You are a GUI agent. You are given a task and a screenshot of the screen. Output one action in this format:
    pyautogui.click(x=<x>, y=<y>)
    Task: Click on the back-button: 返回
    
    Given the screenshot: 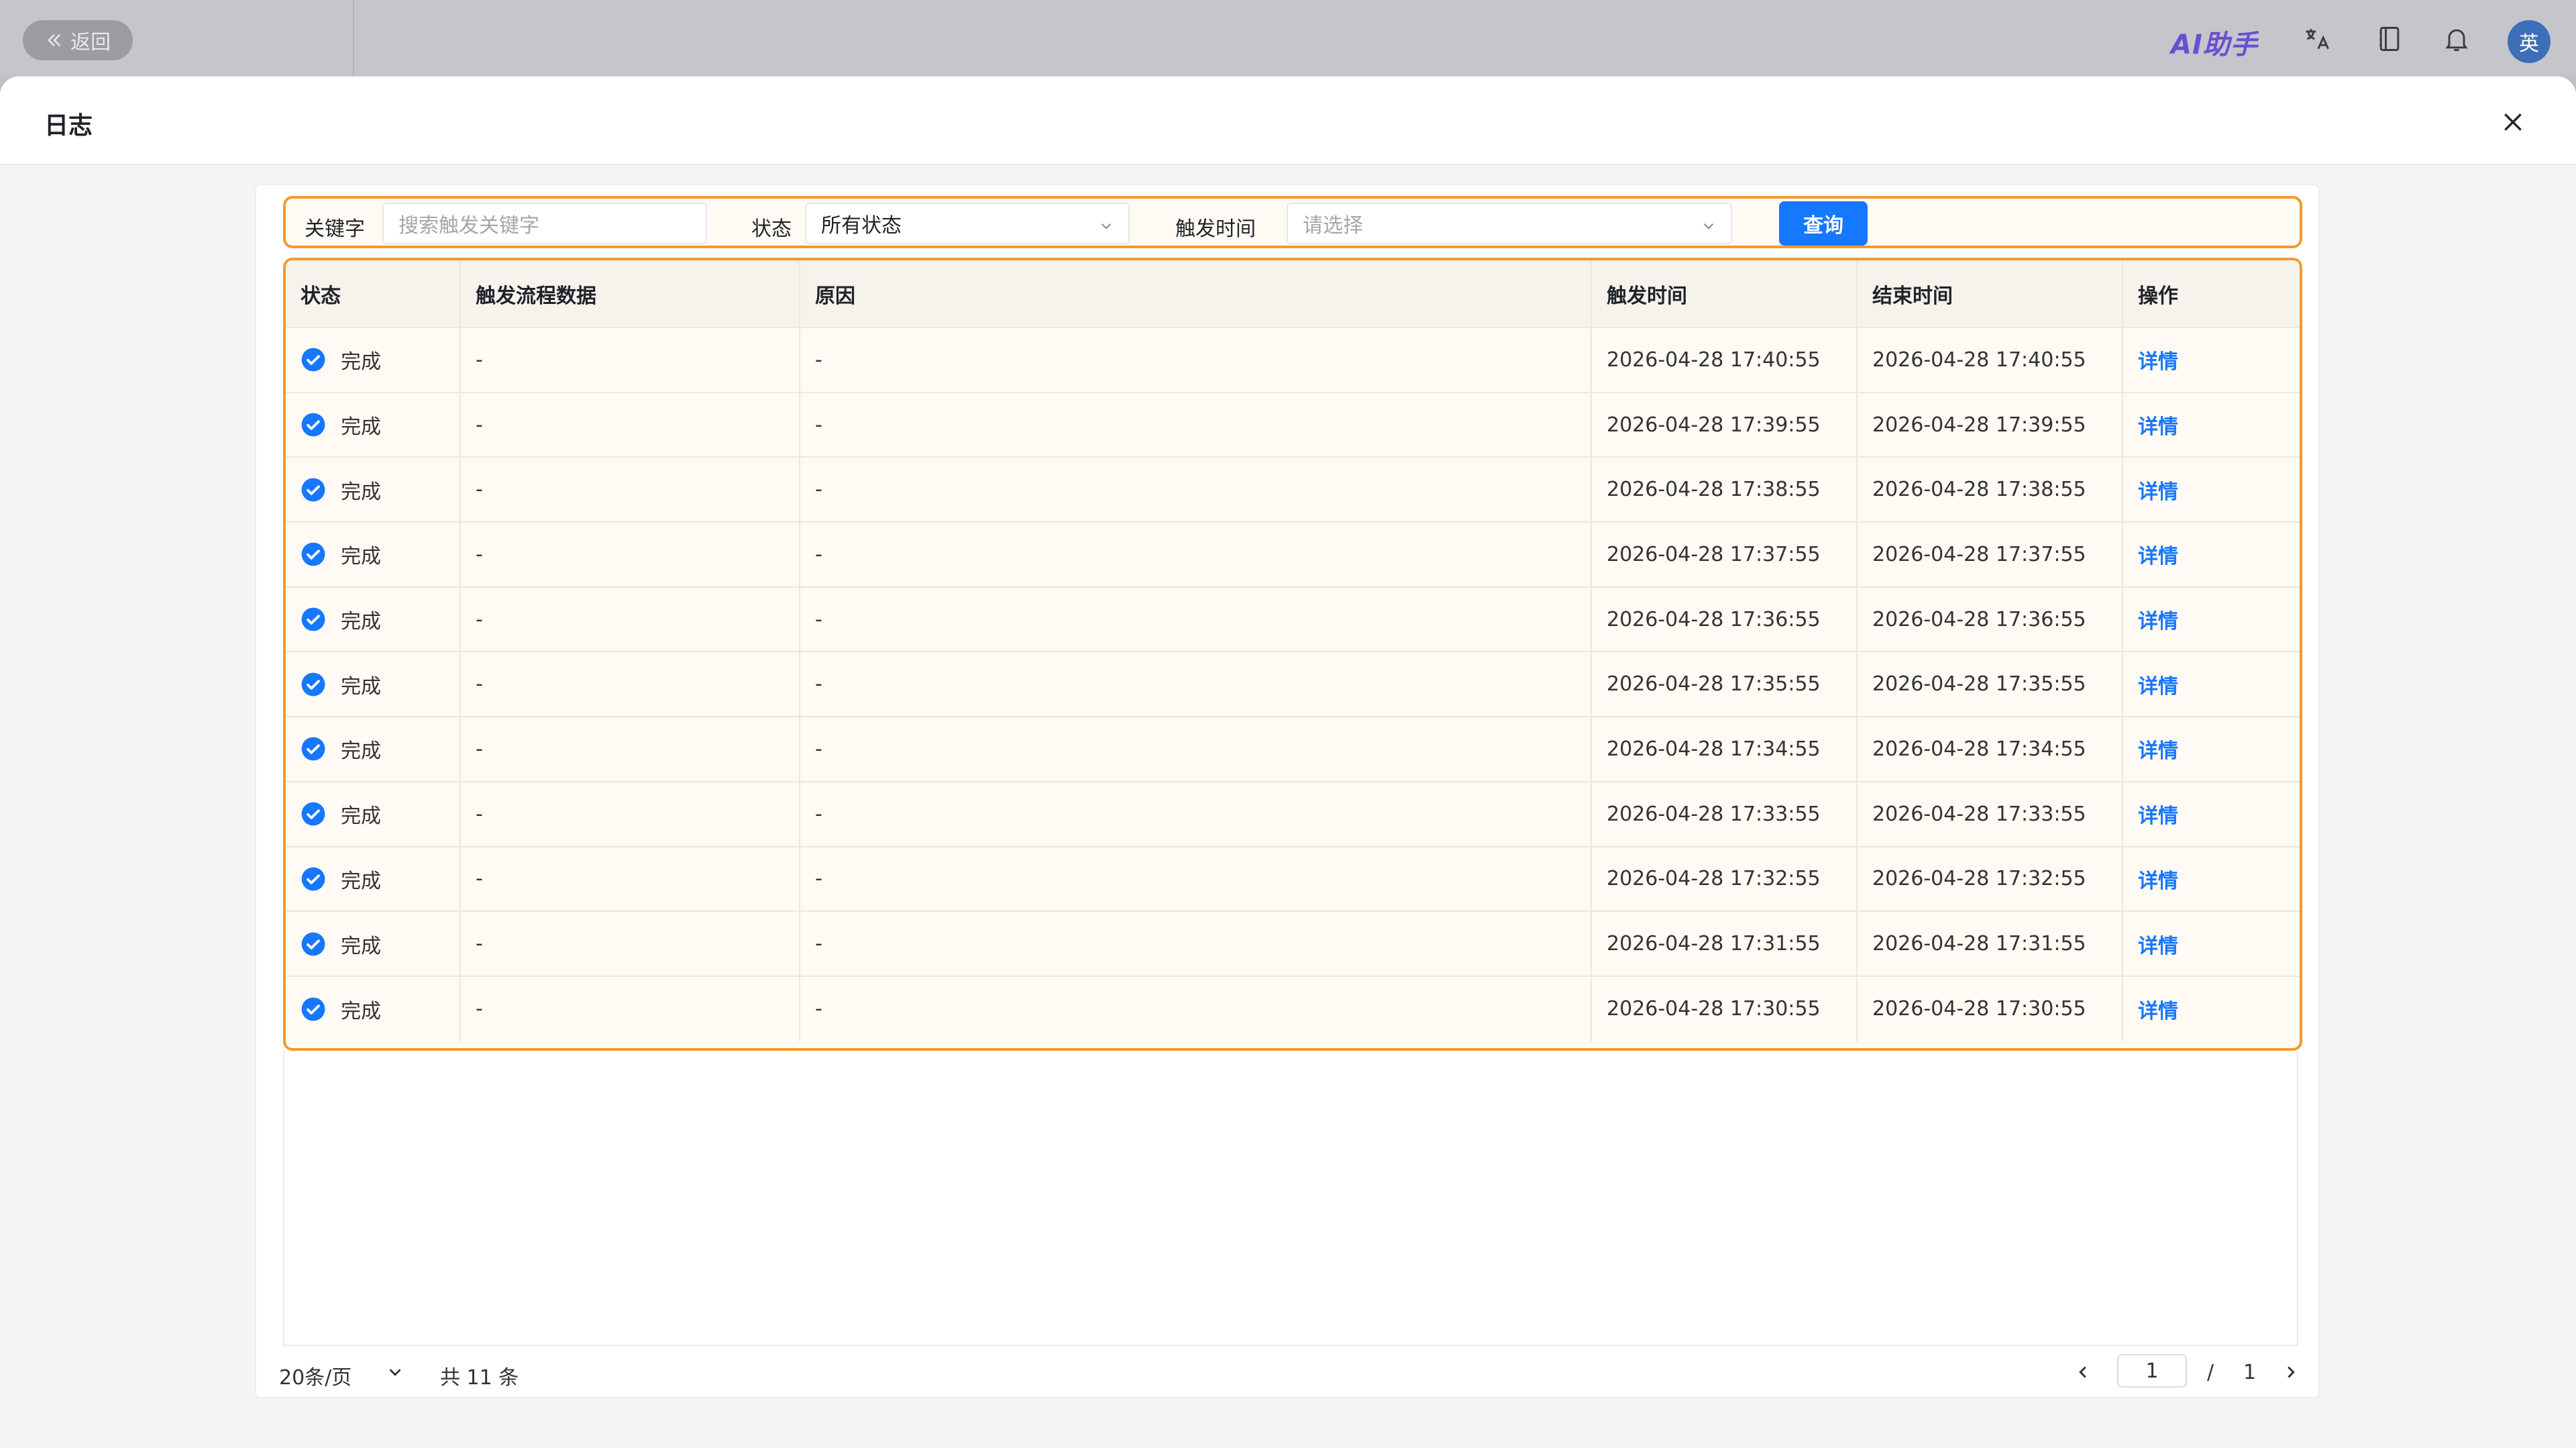 What is the action you would take?
    pyautogui.click(x=78, y=40)
    